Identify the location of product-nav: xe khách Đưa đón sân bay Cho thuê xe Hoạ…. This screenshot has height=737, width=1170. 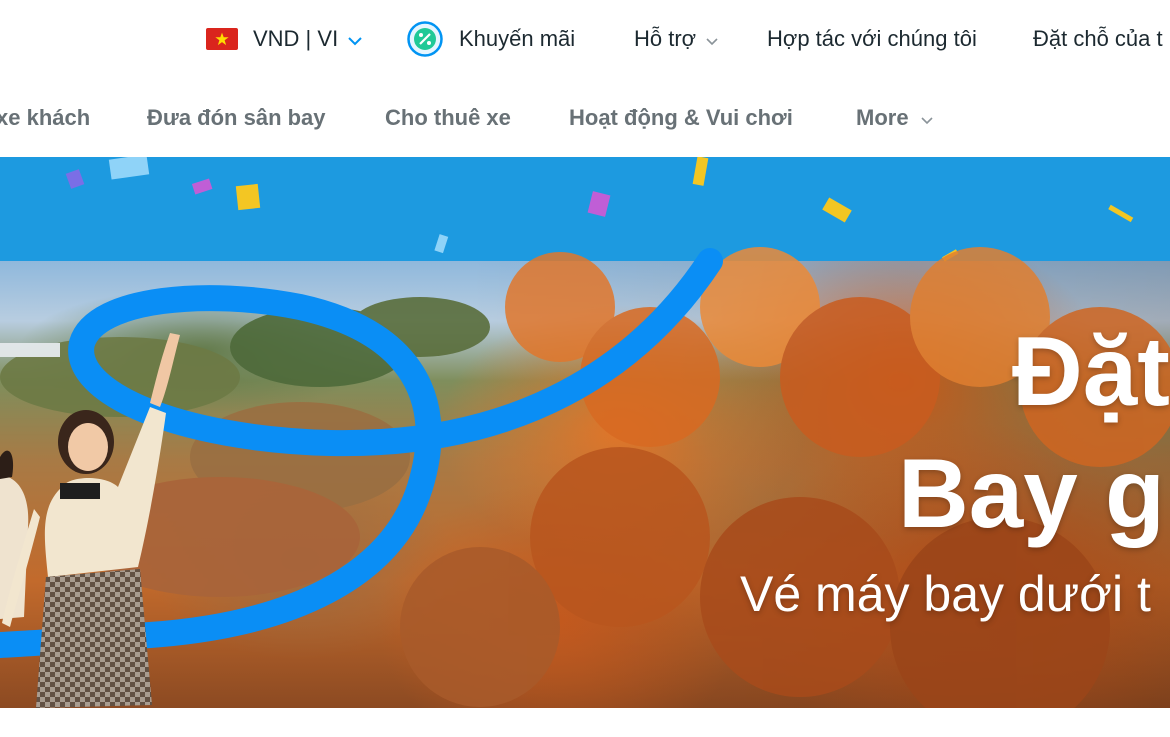
(585, 118).